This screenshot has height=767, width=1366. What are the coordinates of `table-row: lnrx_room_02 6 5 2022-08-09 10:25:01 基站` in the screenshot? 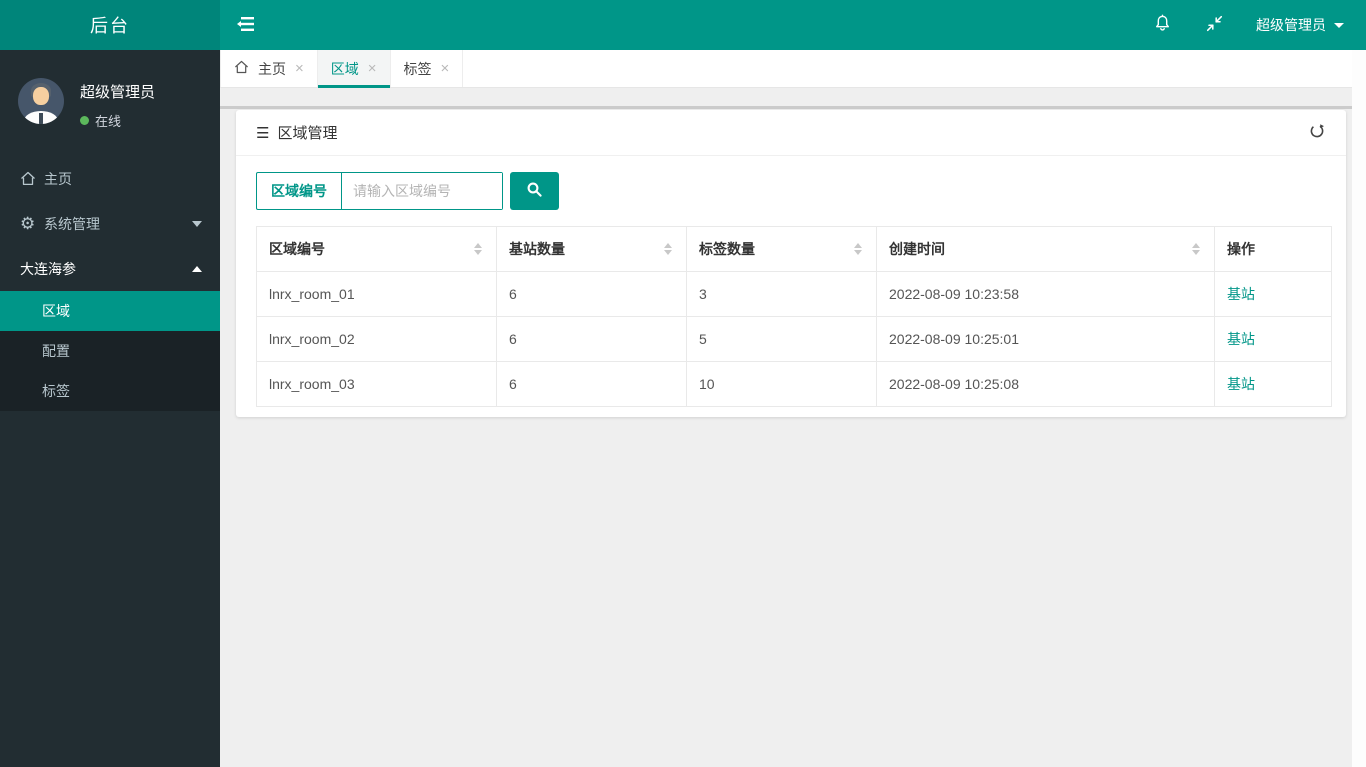 It's located at (794, 339).